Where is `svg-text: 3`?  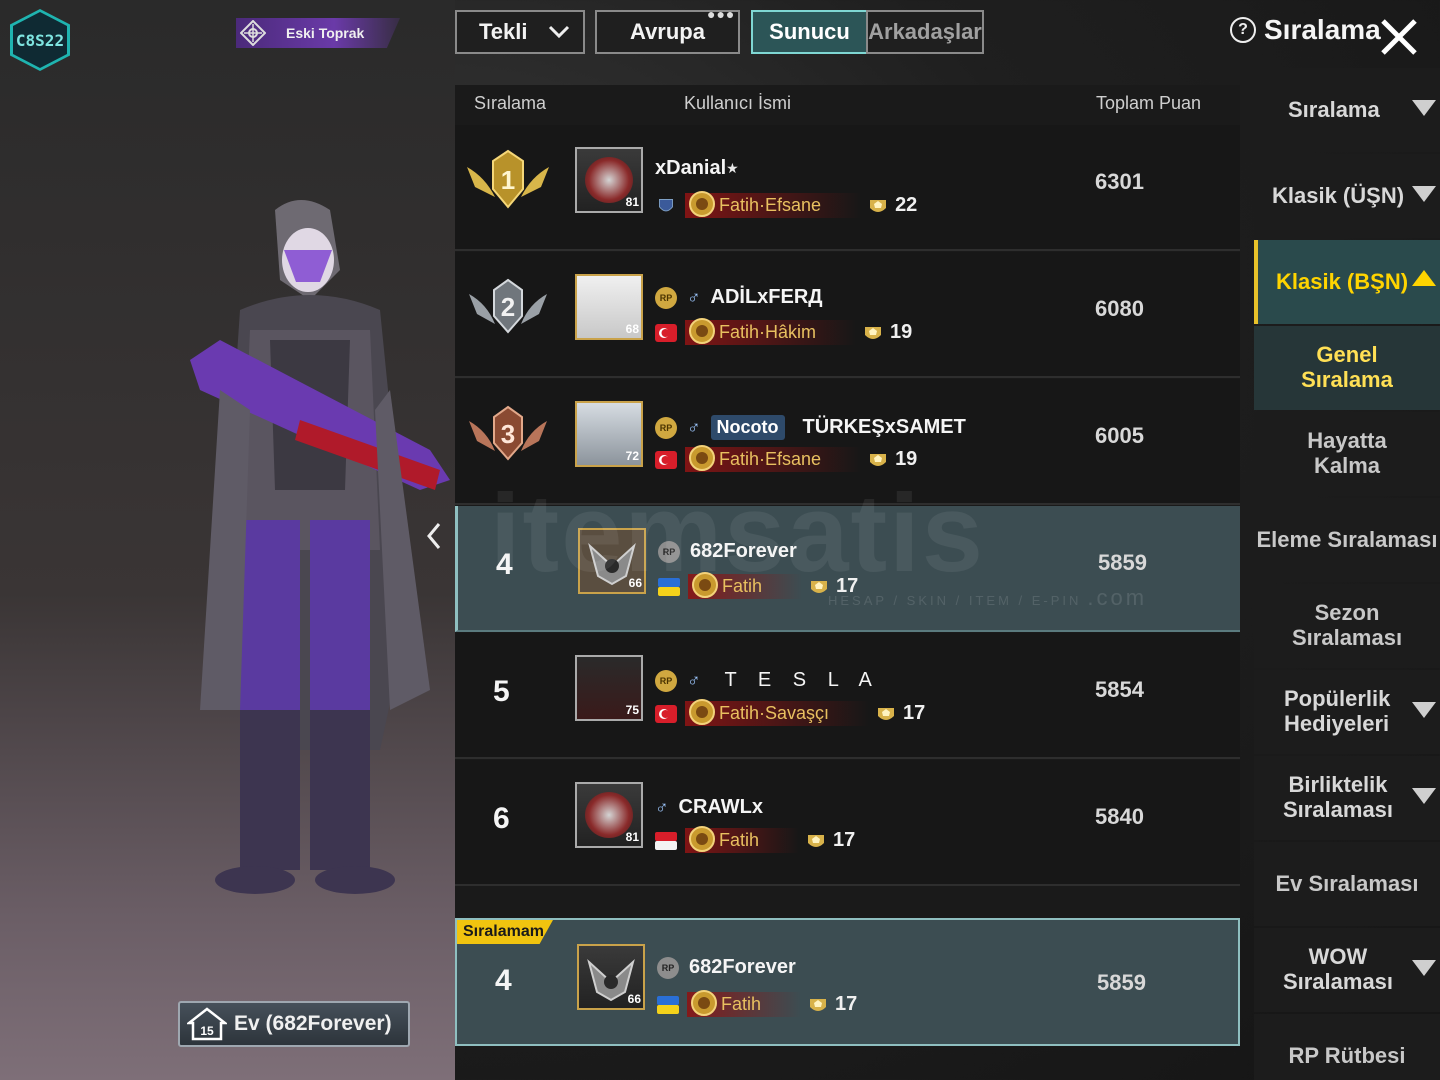 svg-text: 3 is located at coordinates (508, 434).